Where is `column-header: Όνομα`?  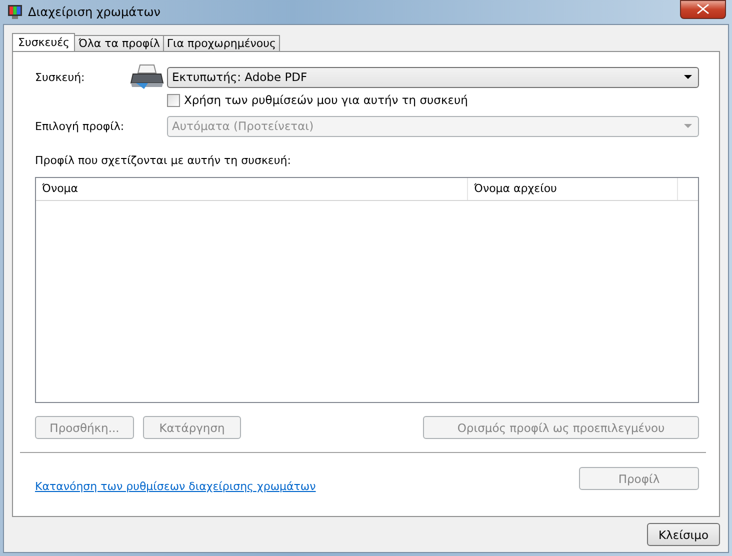
column-header: Όνομα is located at coordinates (252, 189).